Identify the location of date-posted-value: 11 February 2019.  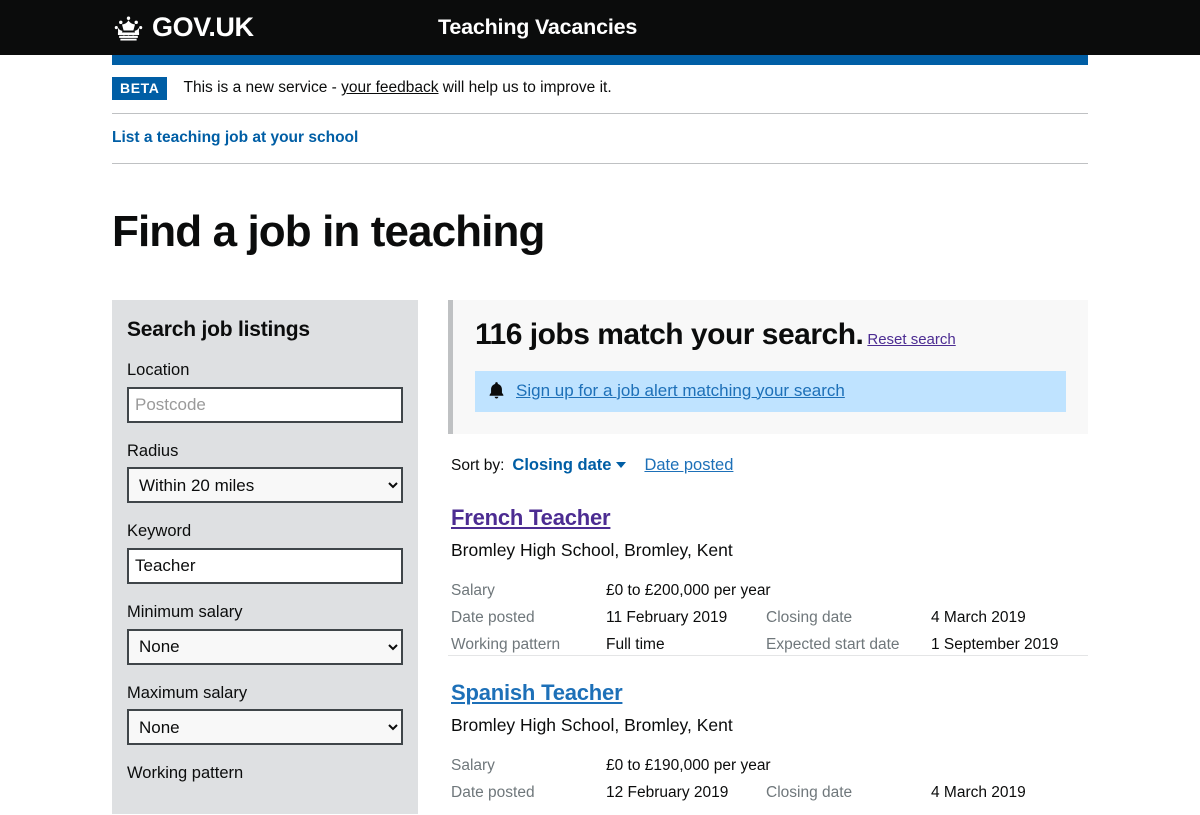
(667, 617).